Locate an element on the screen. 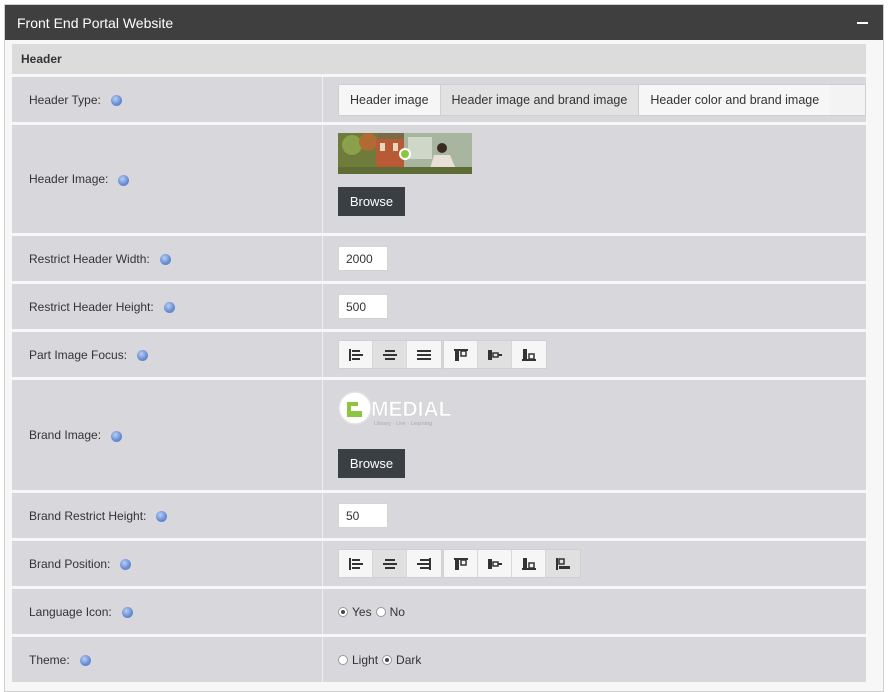 The image size is (888, 692). language-icon-yes-radio is located at coordinates (343, 611).